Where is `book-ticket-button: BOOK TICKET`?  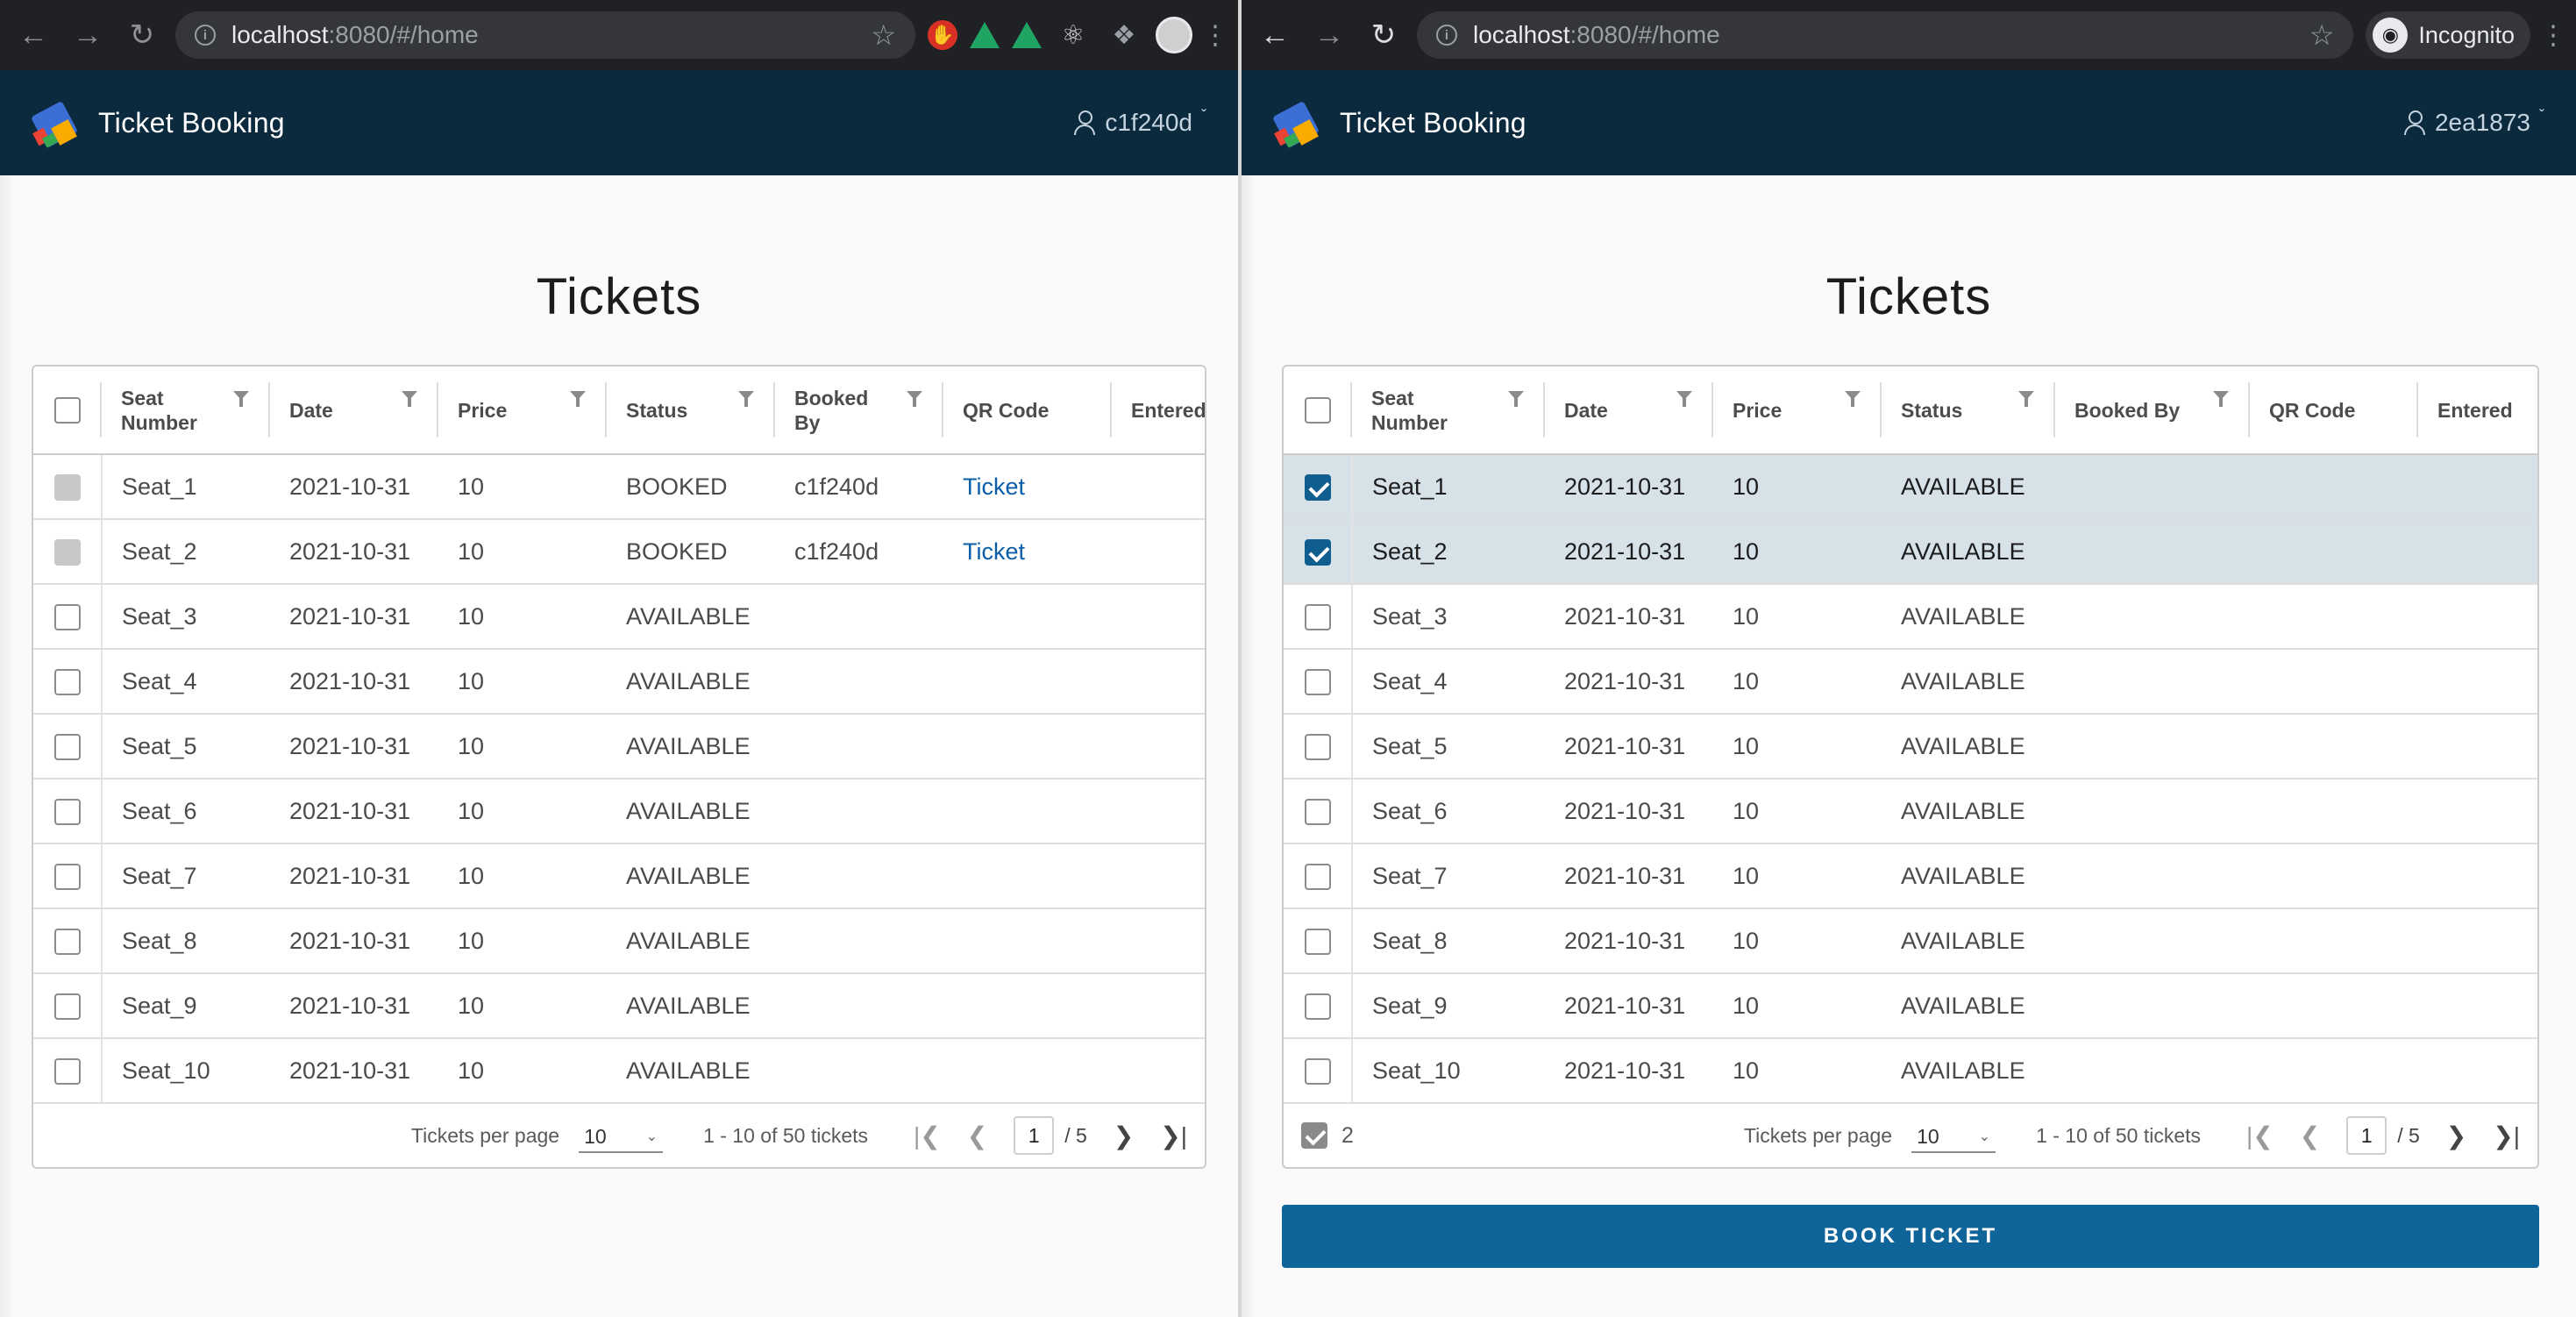
book-ticket-button: BOOK TICKET is located at coordinates (1910, 1236).